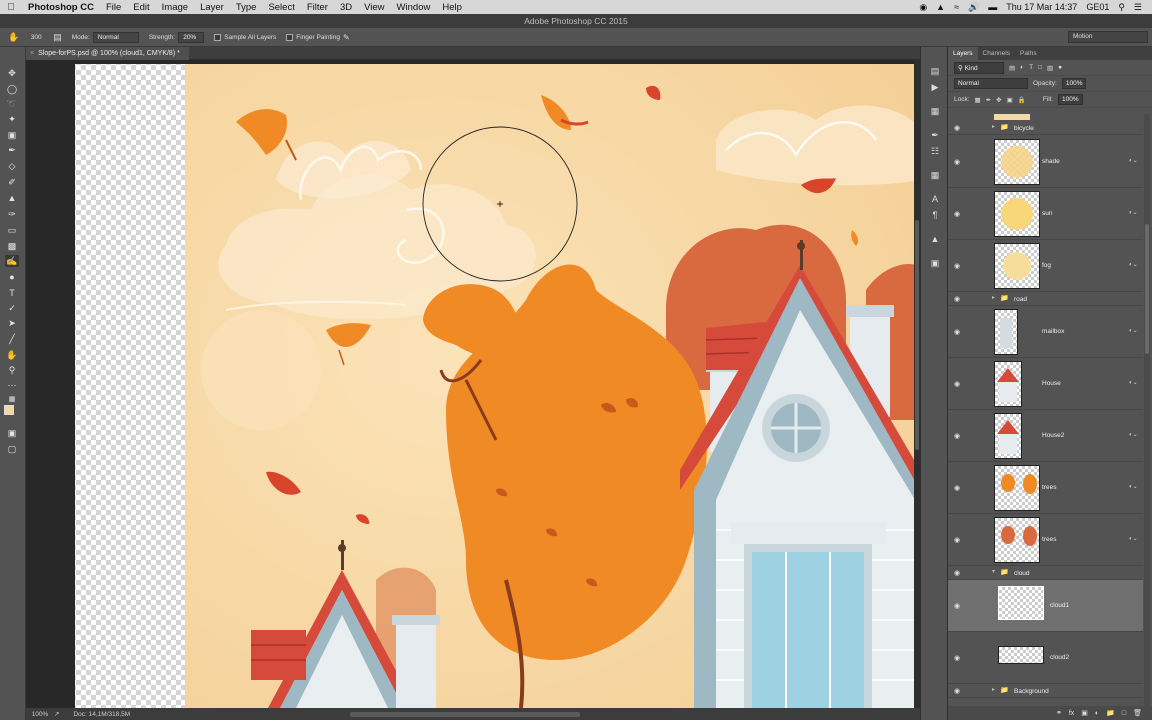 The height and width of the screenshot is (720, 1152). Describe the element at coordinates (1045, 573) in the screenshot. I see `layer-row-cloud-group: ◉ ▾ 📁 cloud` at that location.